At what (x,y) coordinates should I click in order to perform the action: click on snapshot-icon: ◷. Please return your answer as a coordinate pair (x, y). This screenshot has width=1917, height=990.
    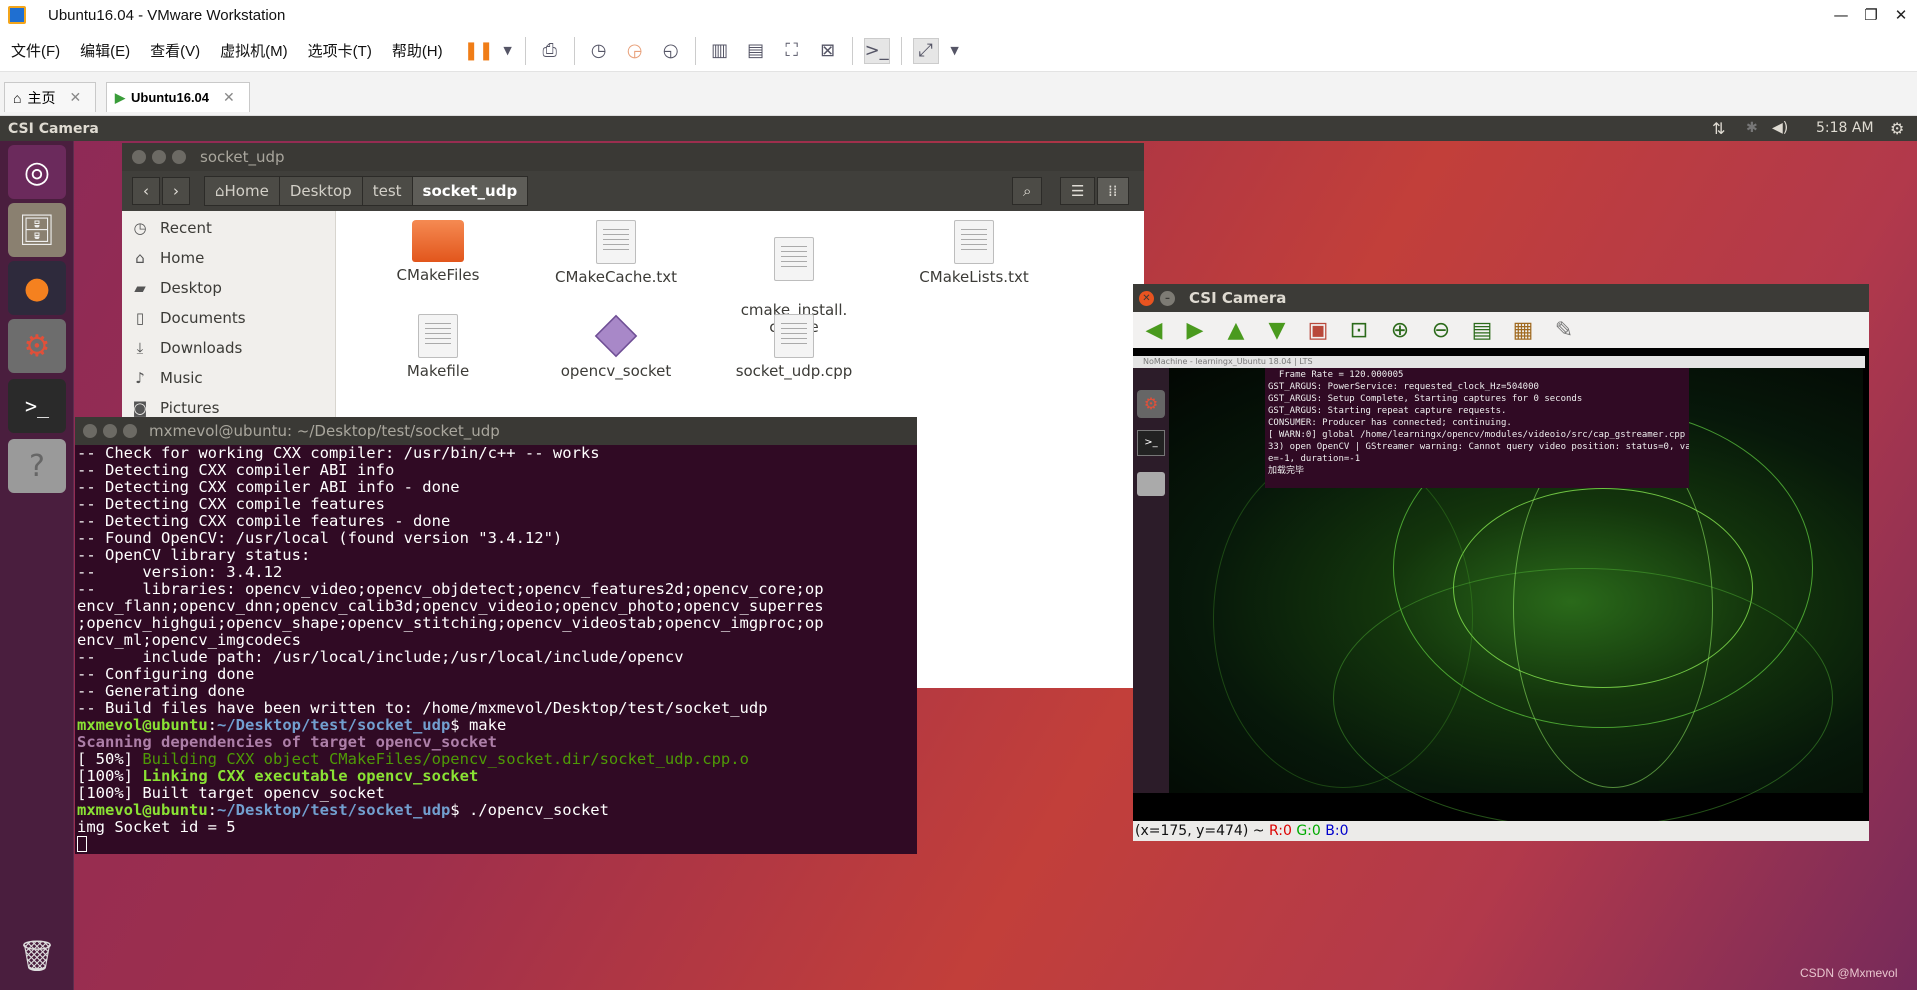
    Looking at the image, I should click on (599, 51).